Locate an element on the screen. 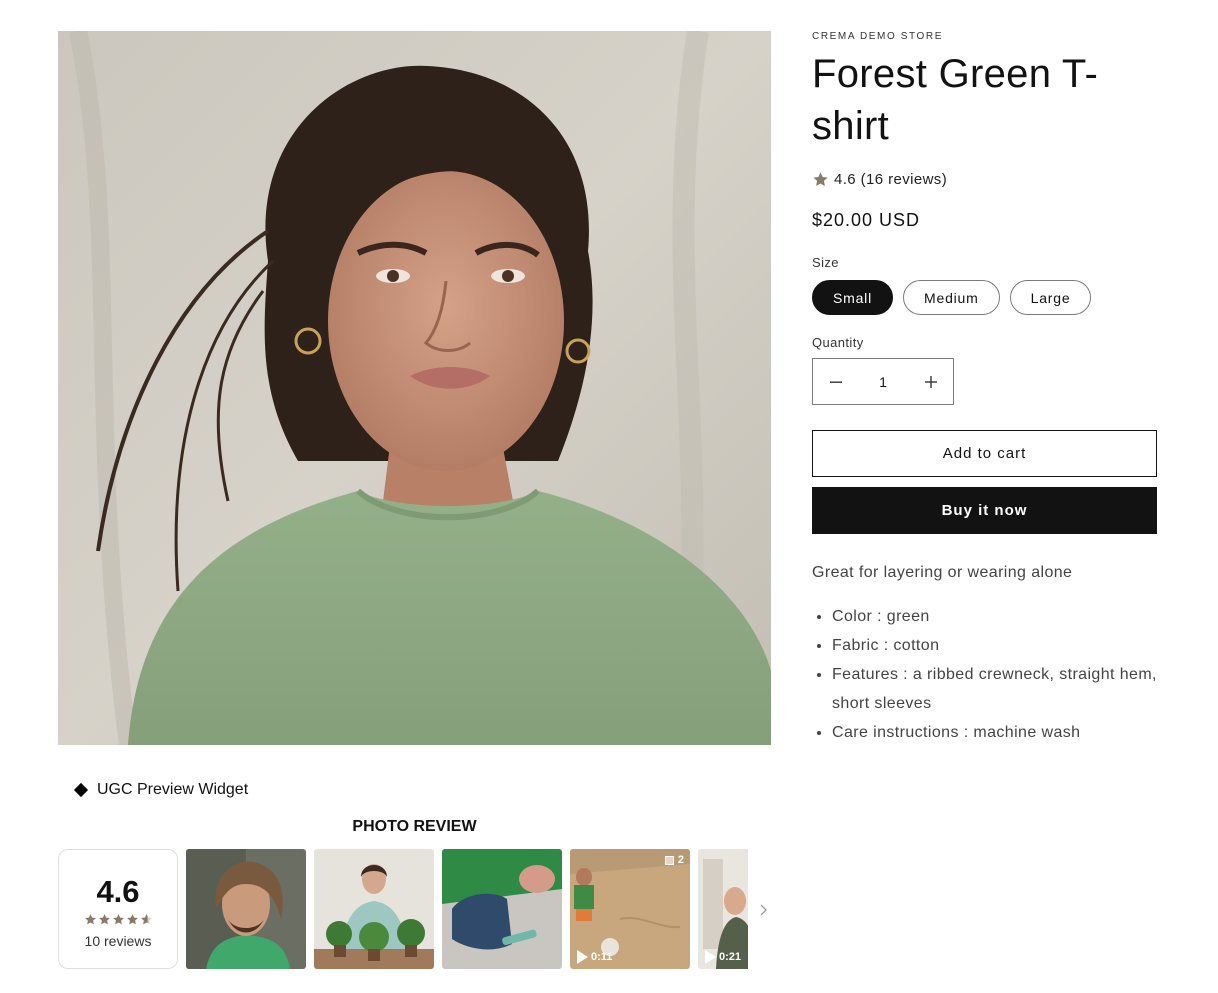 The width and height of the screenshot is (1218, 993). gallery-indicator: 2 is located at coordinates (674, 860).